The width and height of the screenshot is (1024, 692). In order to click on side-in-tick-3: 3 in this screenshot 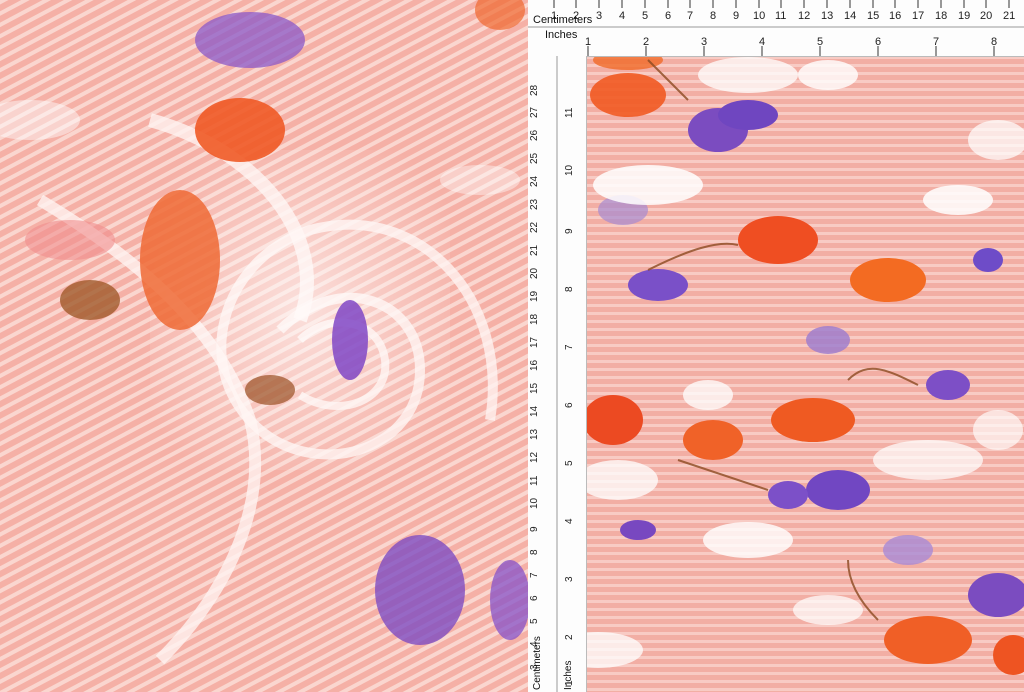, I will do `click(569, 579)`.